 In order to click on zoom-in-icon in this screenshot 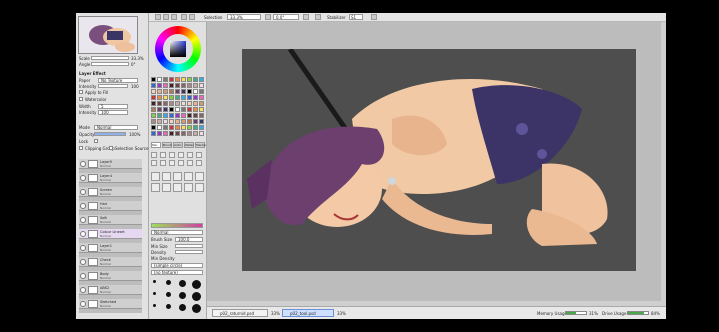, I will do `click(192, 17)`.